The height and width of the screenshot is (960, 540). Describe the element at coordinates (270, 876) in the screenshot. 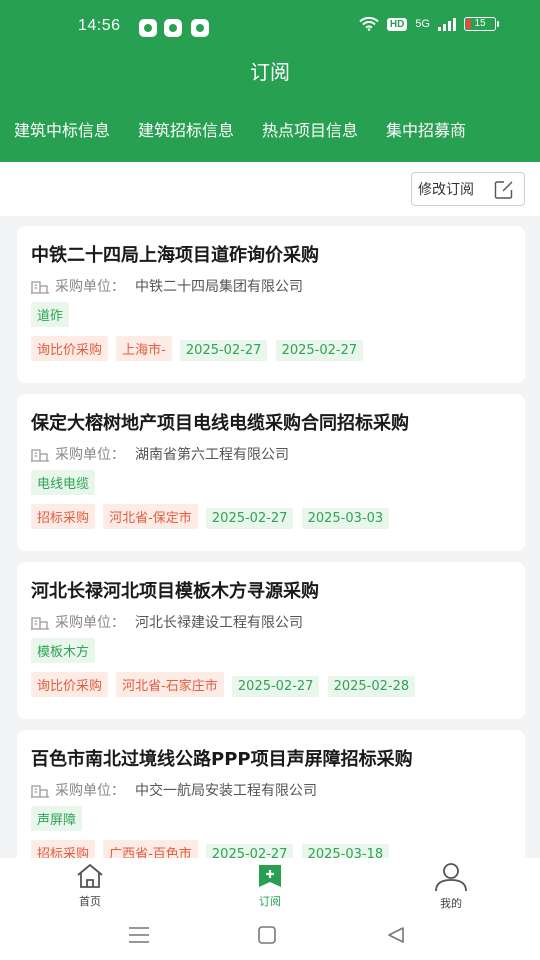

I see `subscribe-icon` at that location.